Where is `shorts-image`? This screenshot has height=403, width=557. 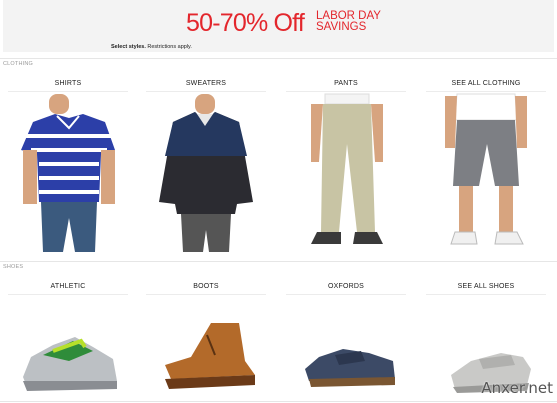 shorts-image is located at coordinates (486, 169).